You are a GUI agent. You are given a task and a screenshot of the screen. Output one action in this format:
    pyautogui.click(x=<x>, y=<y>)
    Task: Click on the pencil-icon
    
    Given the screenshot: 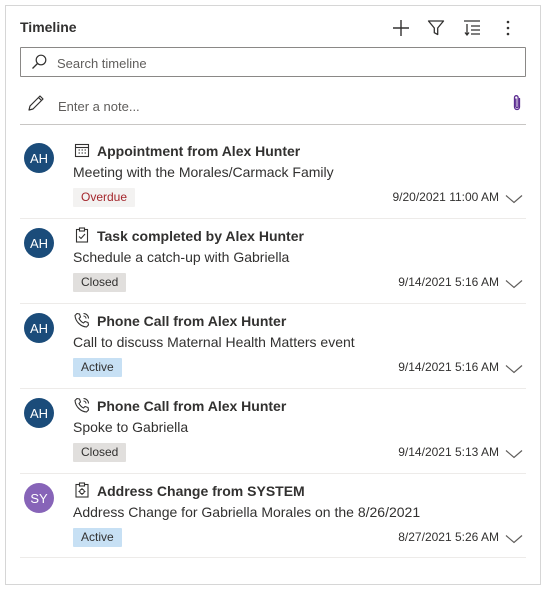 What is the action you would take?
    pyautogui.click(x=36, y=105)
    